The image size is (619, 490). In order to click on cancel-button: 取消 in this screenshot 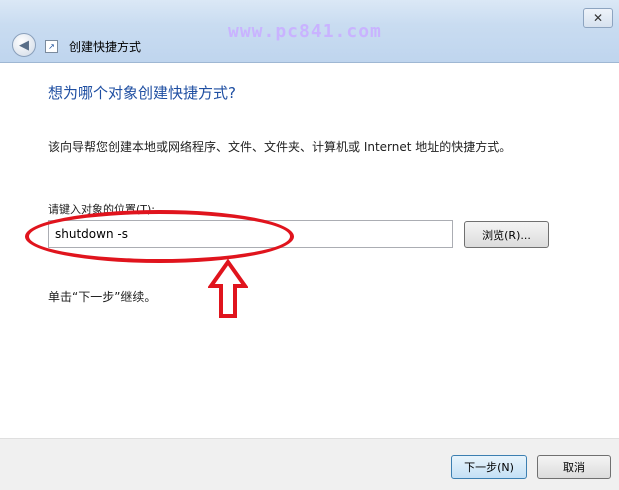, I will do `click(574, 467)`.